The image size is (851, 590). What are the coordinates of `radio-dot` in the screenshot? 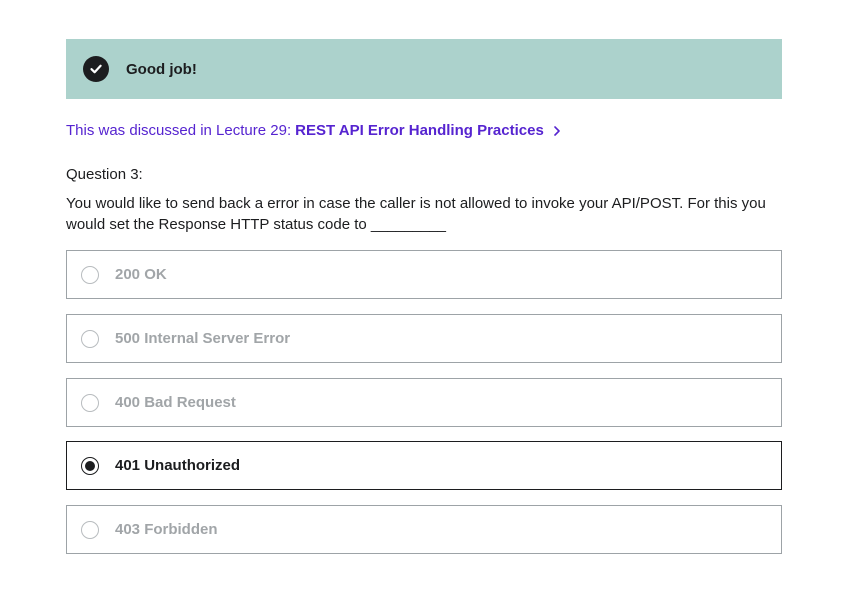 It's located at (90, 465).